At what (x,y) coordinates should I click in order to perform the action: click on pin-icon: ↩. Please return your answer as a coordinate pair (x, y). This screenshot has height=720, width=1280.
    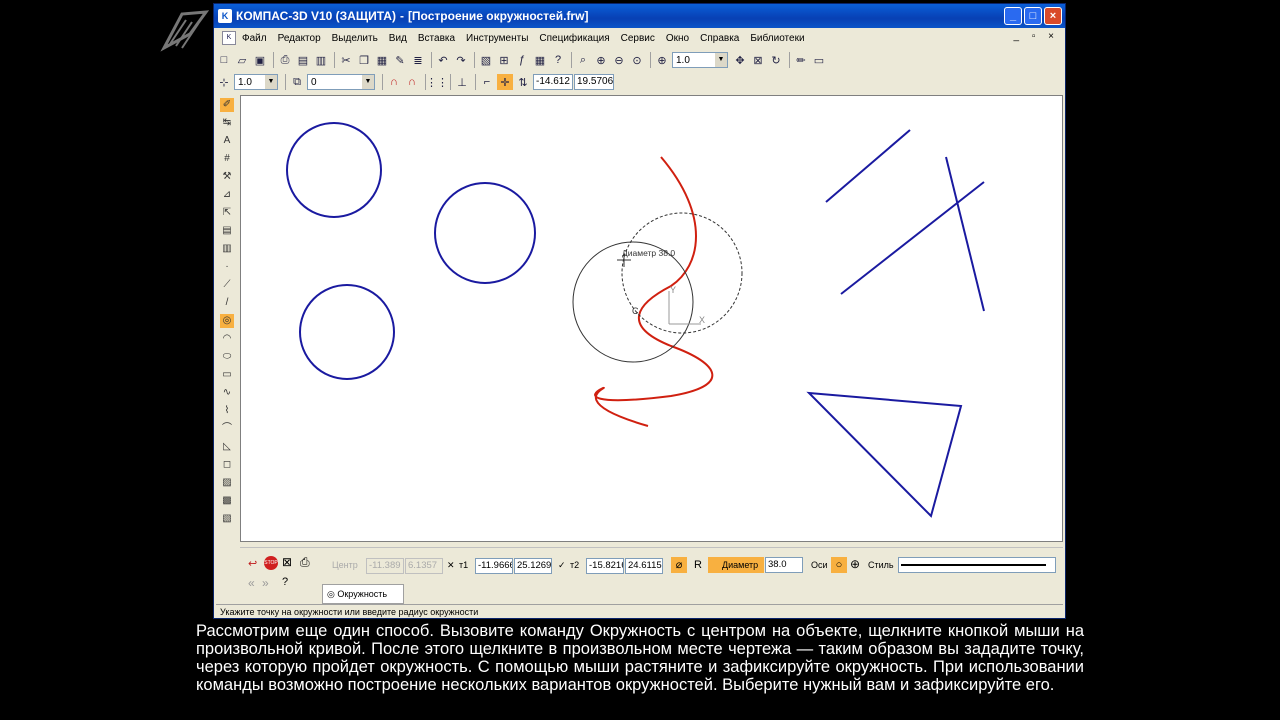
    Looking at the image, I should click on (252, 563).